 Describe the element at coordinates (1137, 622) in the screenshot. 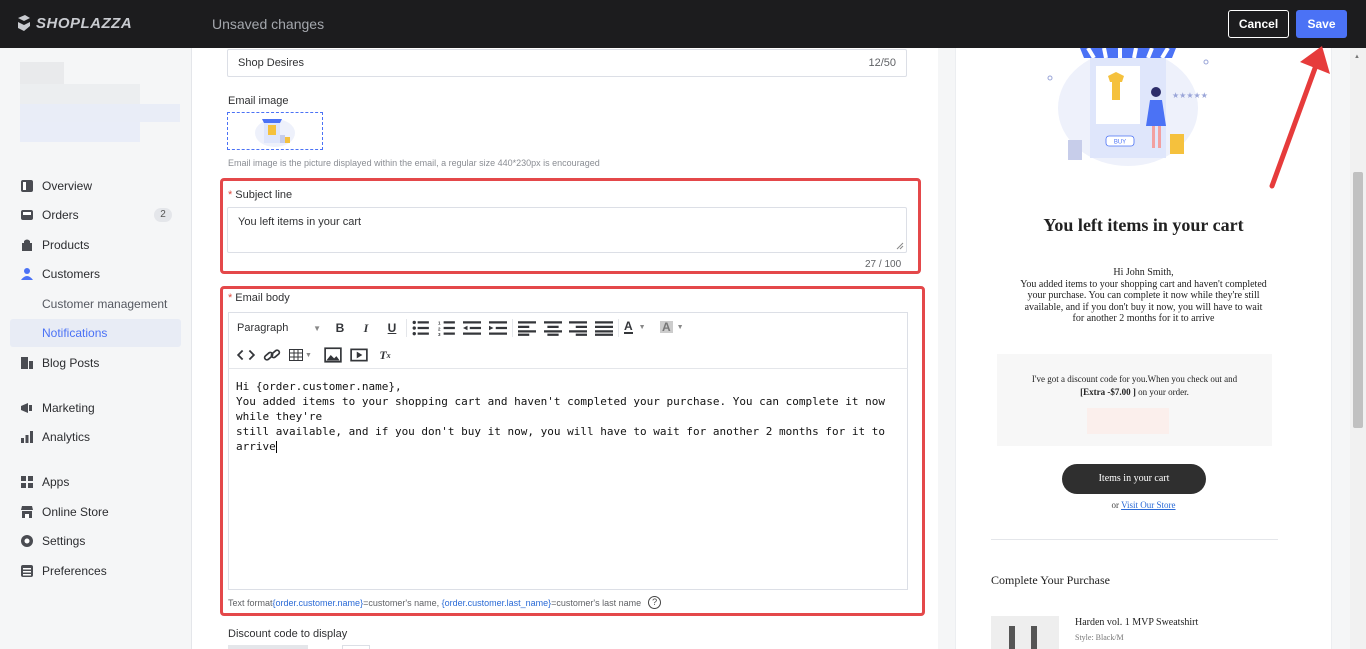

I see `product-name: Harden vol. 1 MVP Sweatshirt` at that location.